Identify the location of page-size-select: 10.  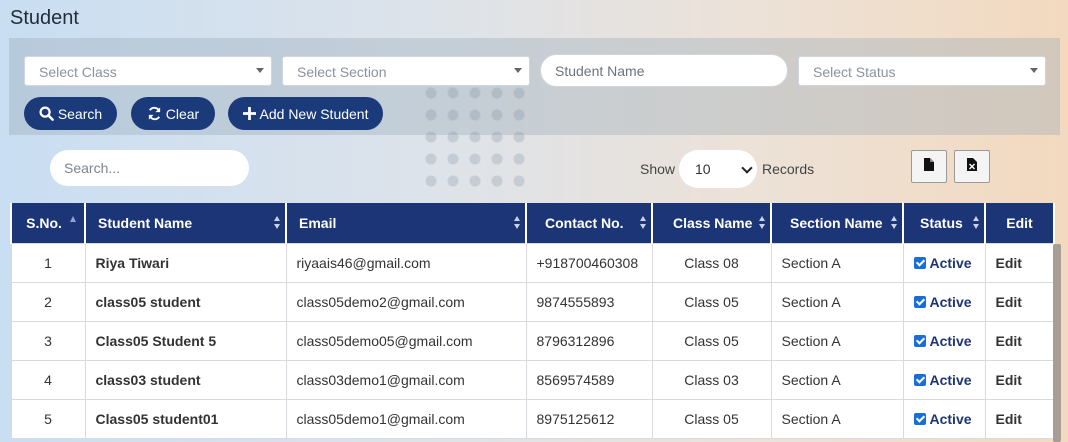
(718, 169).